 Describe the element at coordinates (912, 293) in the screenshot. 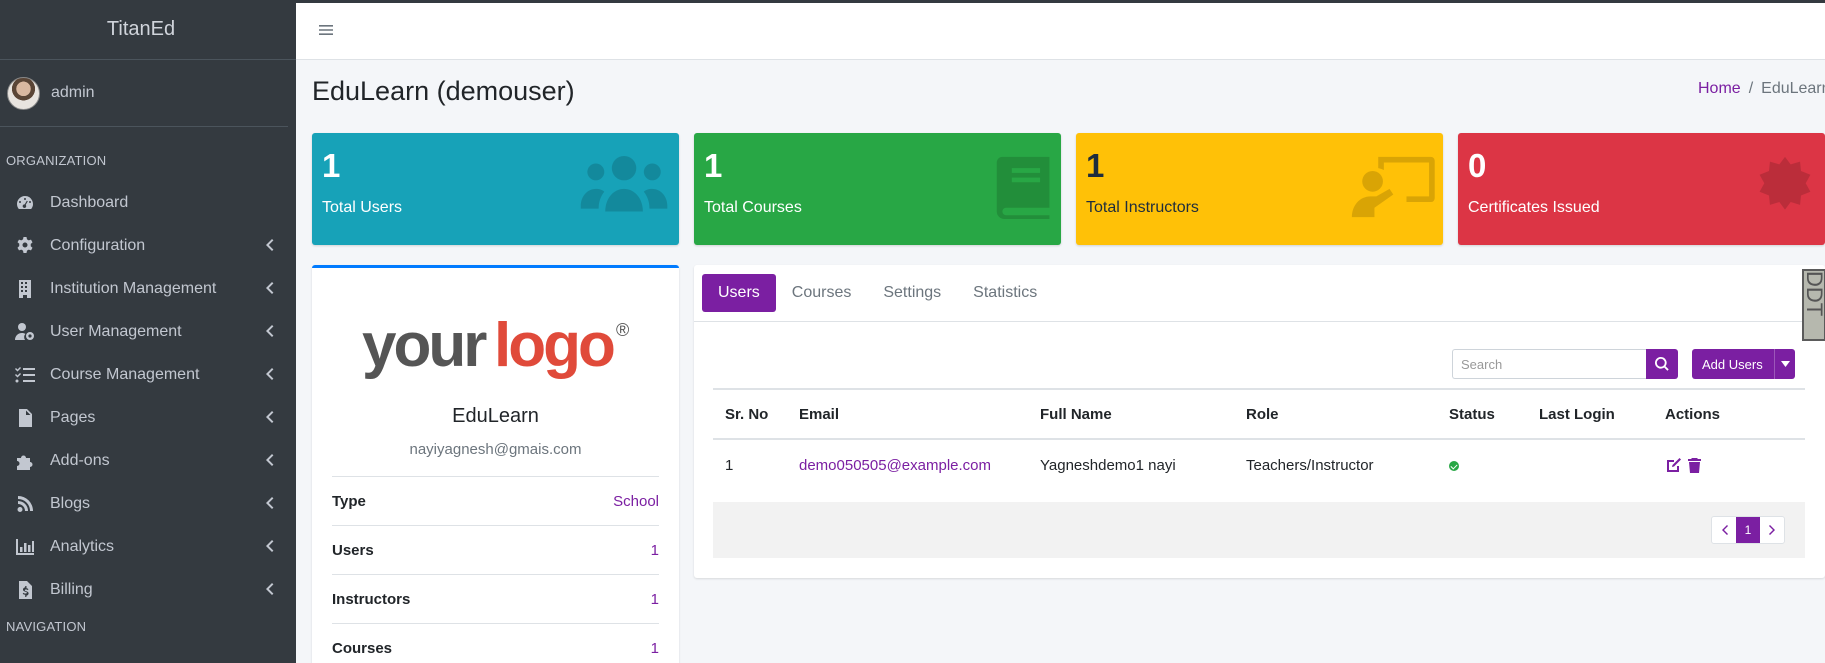

I see `tab-settings: Settings` at that location.